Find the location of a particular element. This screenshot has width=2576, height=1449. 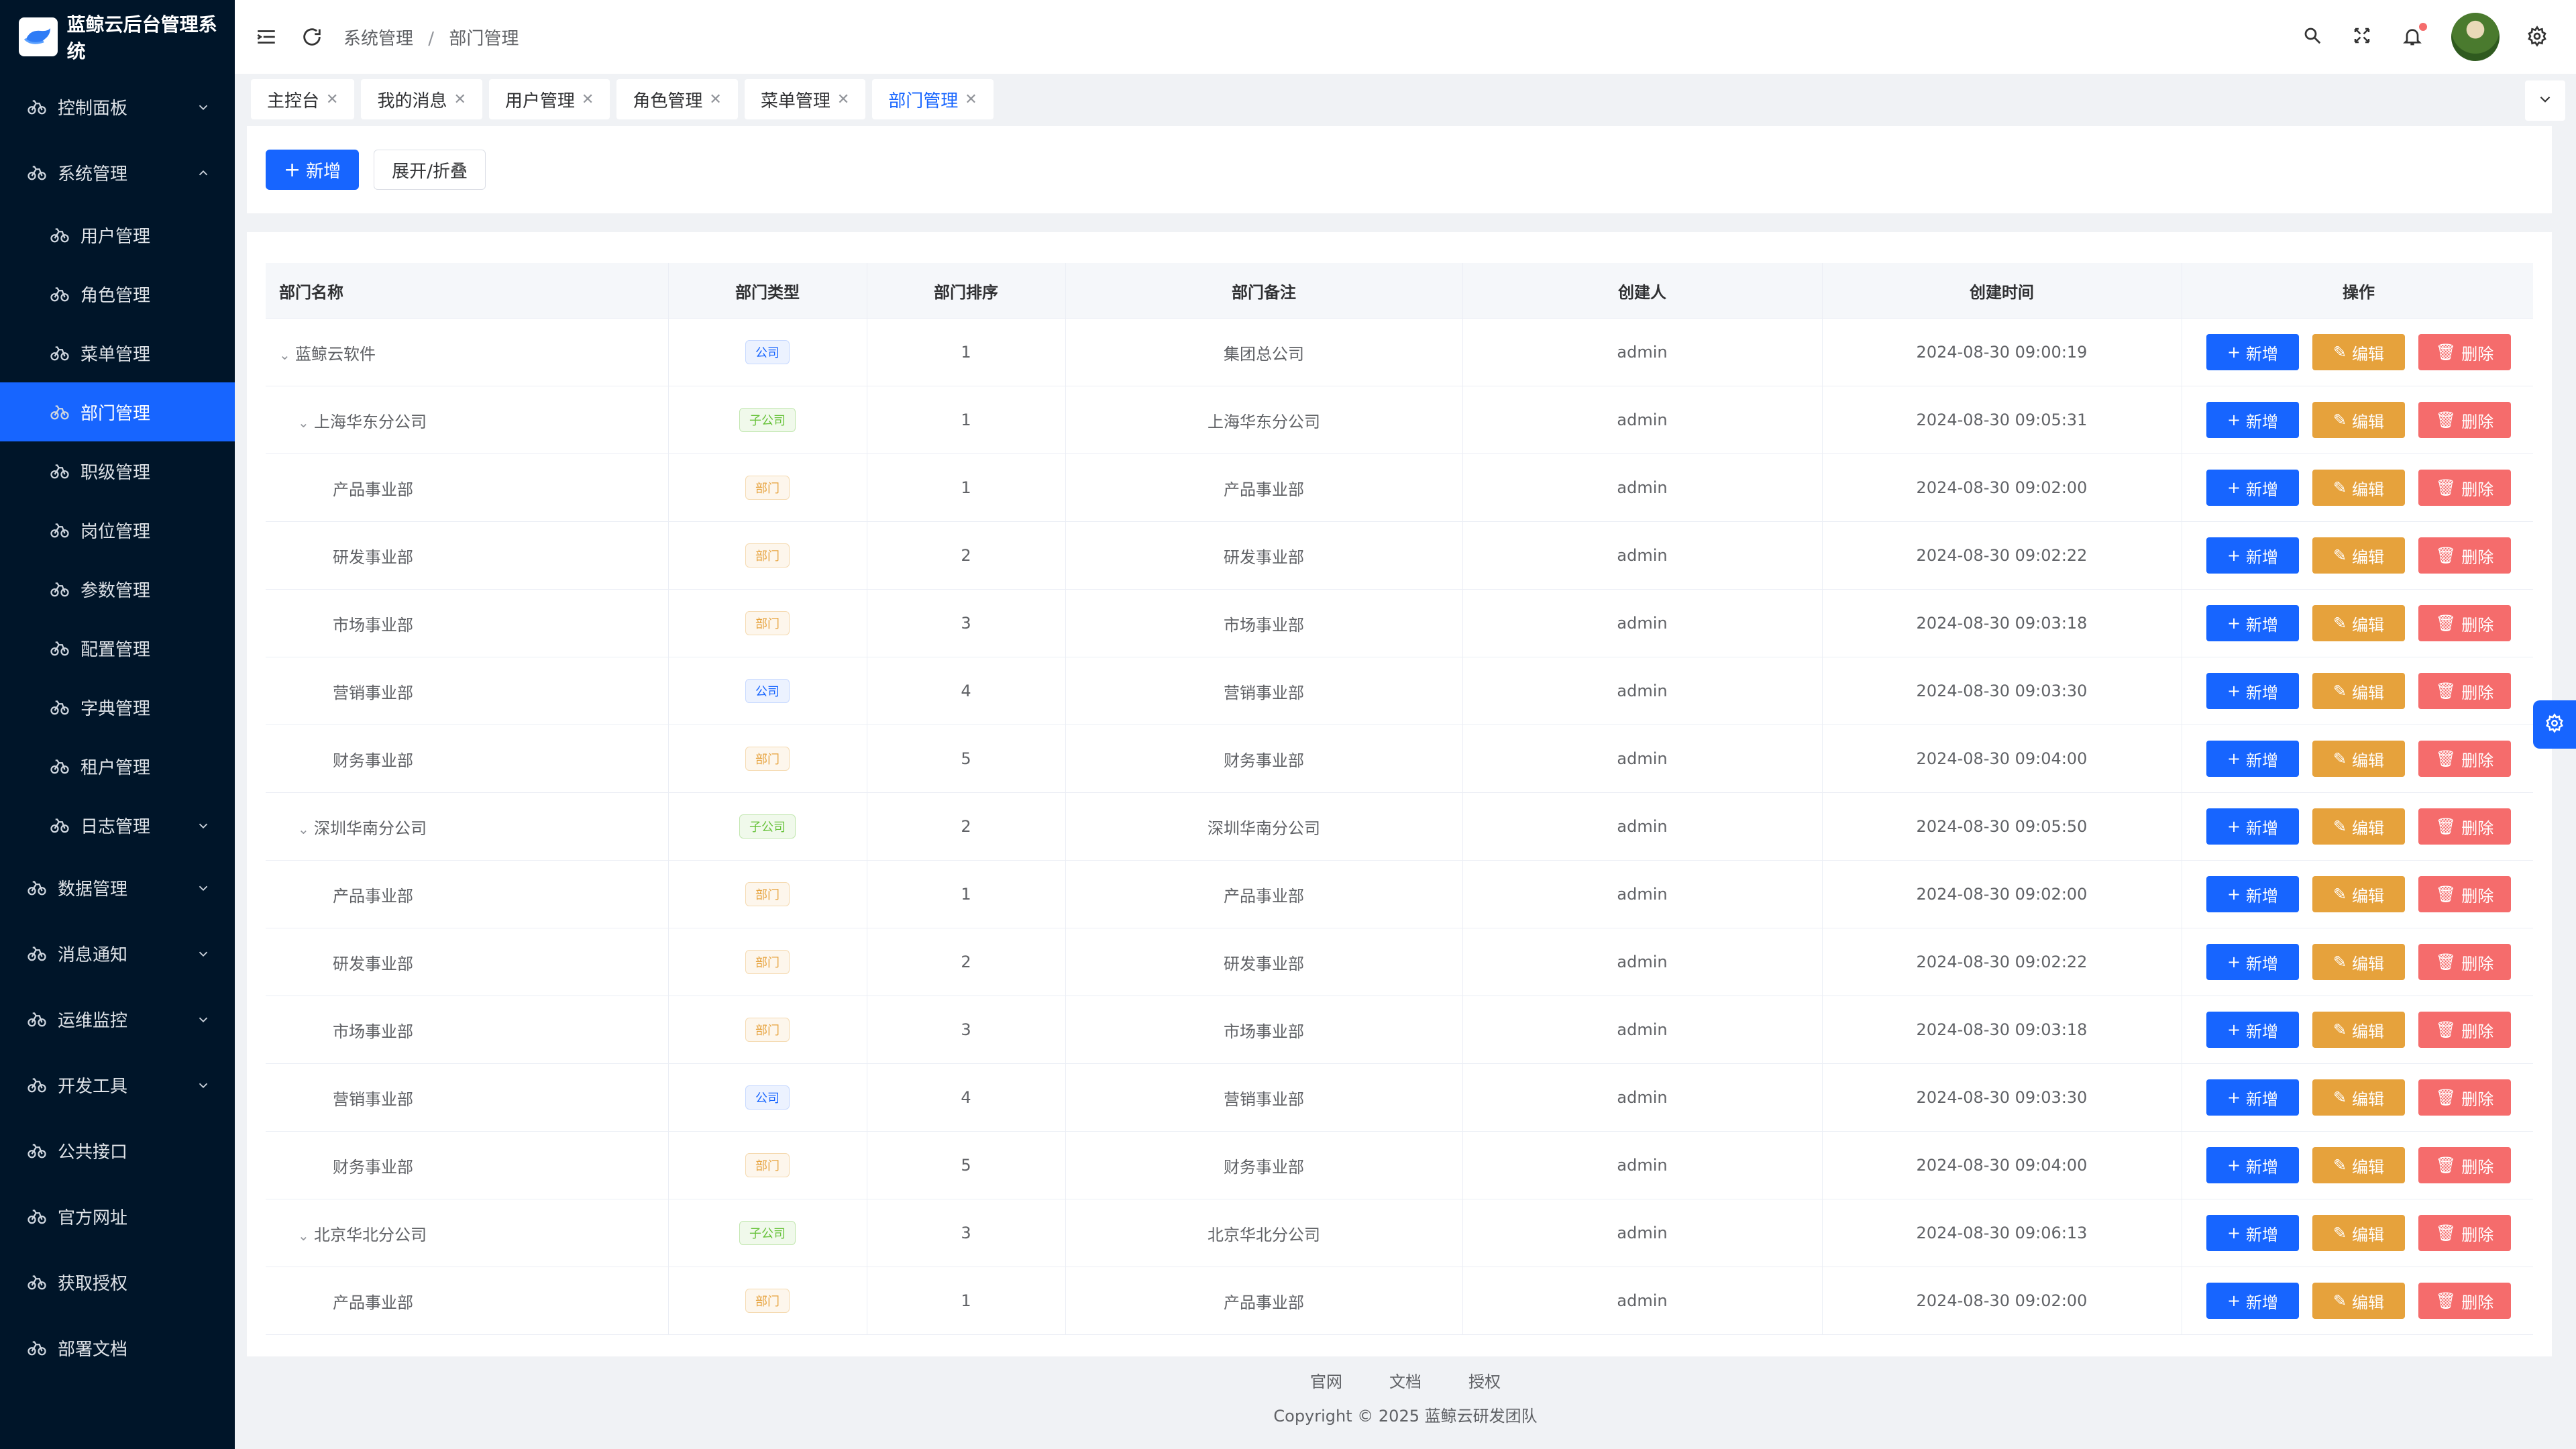

tab: 用户管理 ✕ is located at coordinates (549, 99).